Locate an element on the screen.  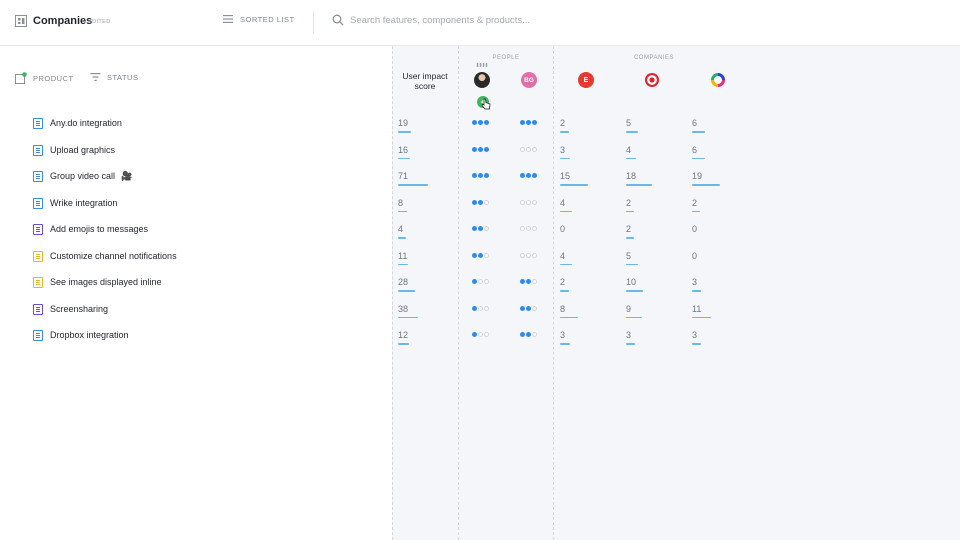
feature-name: Dropbox integration is located at coordinates (89, 335).